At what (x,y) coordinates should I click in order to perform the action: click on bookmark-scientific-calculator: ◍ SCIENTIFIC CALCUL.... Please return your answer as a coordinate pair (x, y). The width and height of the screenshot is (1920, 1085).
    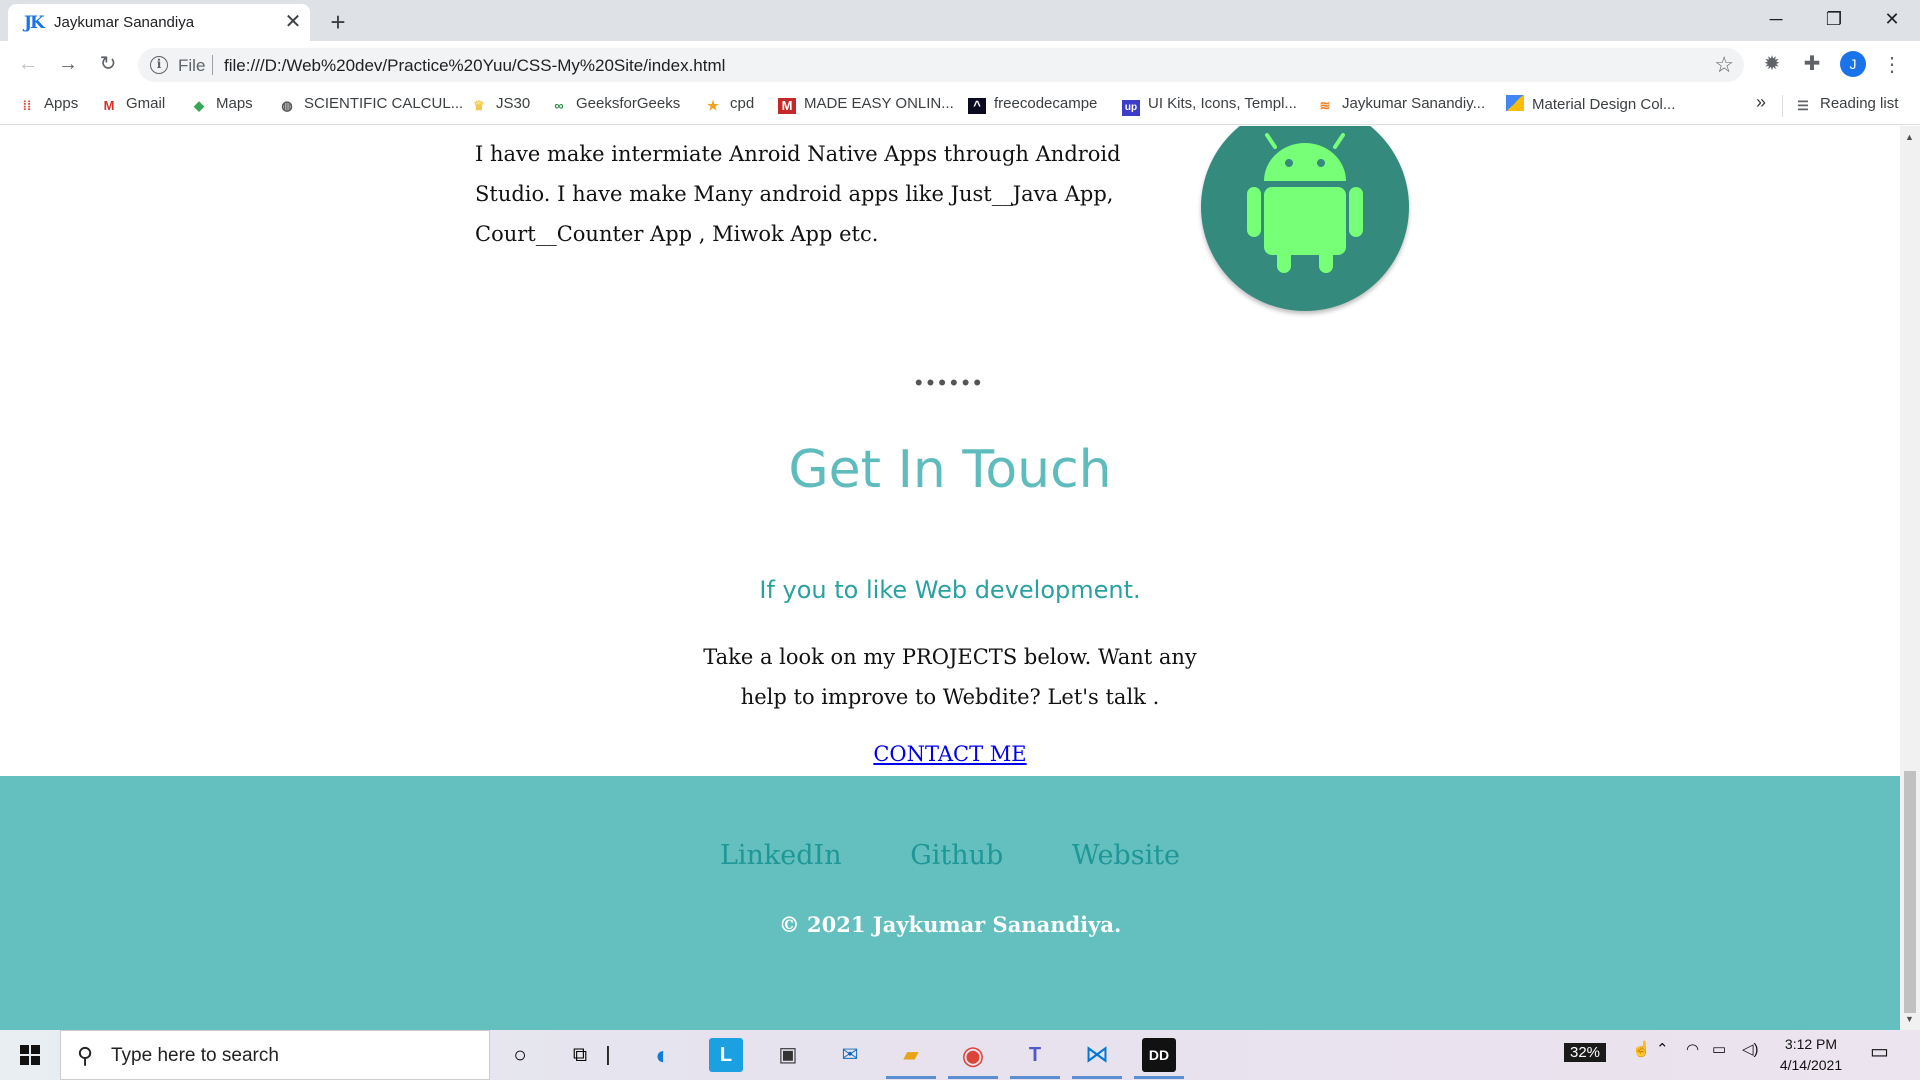
    Looking at the image, I should click on (370, 106).